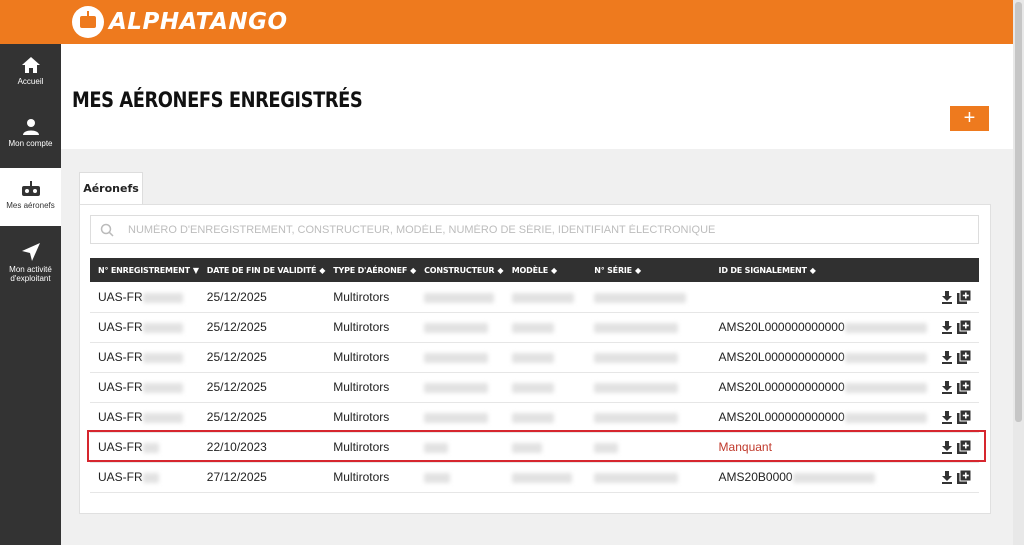 The width and height of the screenshot is (1024, 545). What do you see at coordinates (30, 252) in the screenshot?
I see `send-icon` at bounding box center [30, 252].